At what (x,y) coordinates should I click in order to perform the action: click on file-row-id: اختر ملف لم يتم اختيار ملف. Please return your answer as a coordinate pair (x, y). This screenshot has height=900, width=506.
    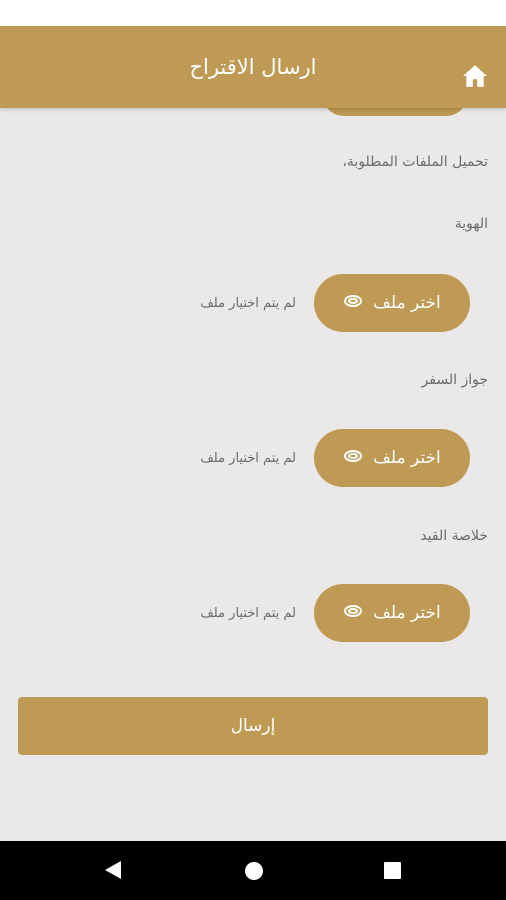
    Looking at the image, I should click on (253, 303).